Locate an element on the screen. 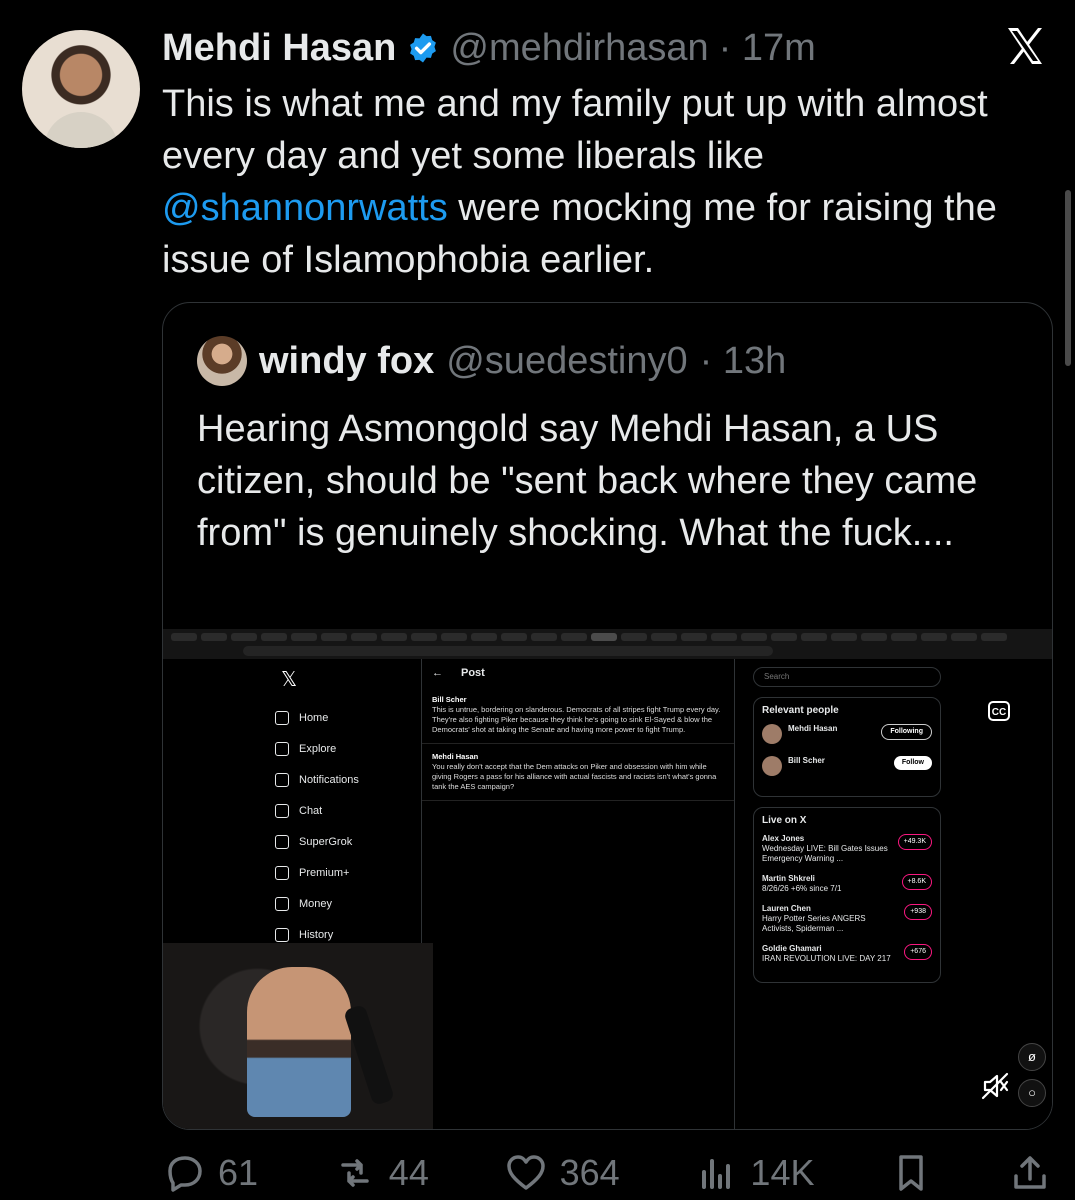  embedded-nav-home: Home is located at coordinates (350, 717).